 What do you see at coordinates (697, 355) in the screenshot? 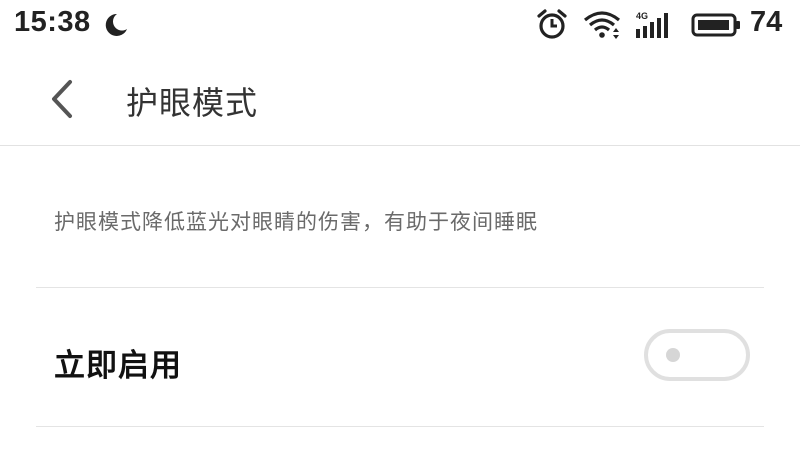
I see `enable-now-toggle` at bounding box center [697, 355].